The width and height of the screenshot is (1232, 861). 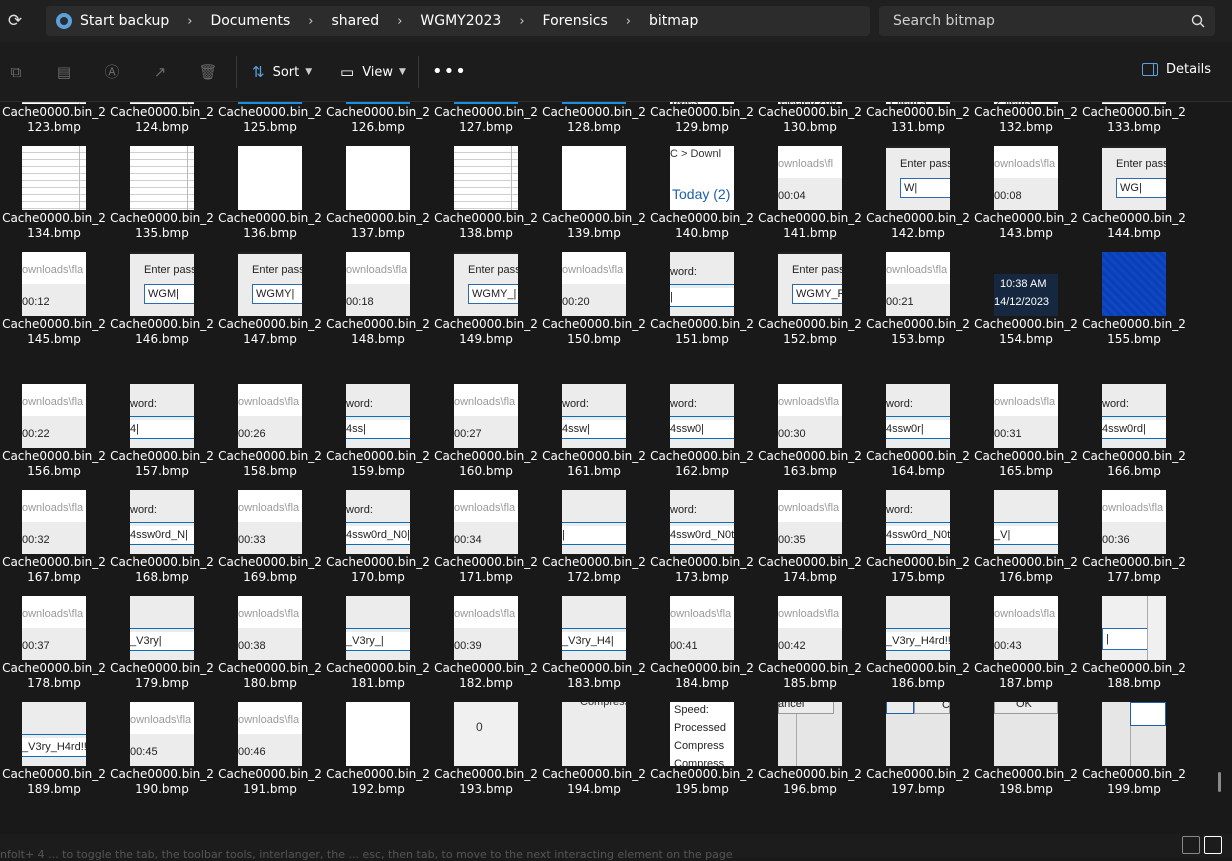 I want to click on file-item: word: | Cache0000.bin_2 151.bmp, so click(x=702, y=318).